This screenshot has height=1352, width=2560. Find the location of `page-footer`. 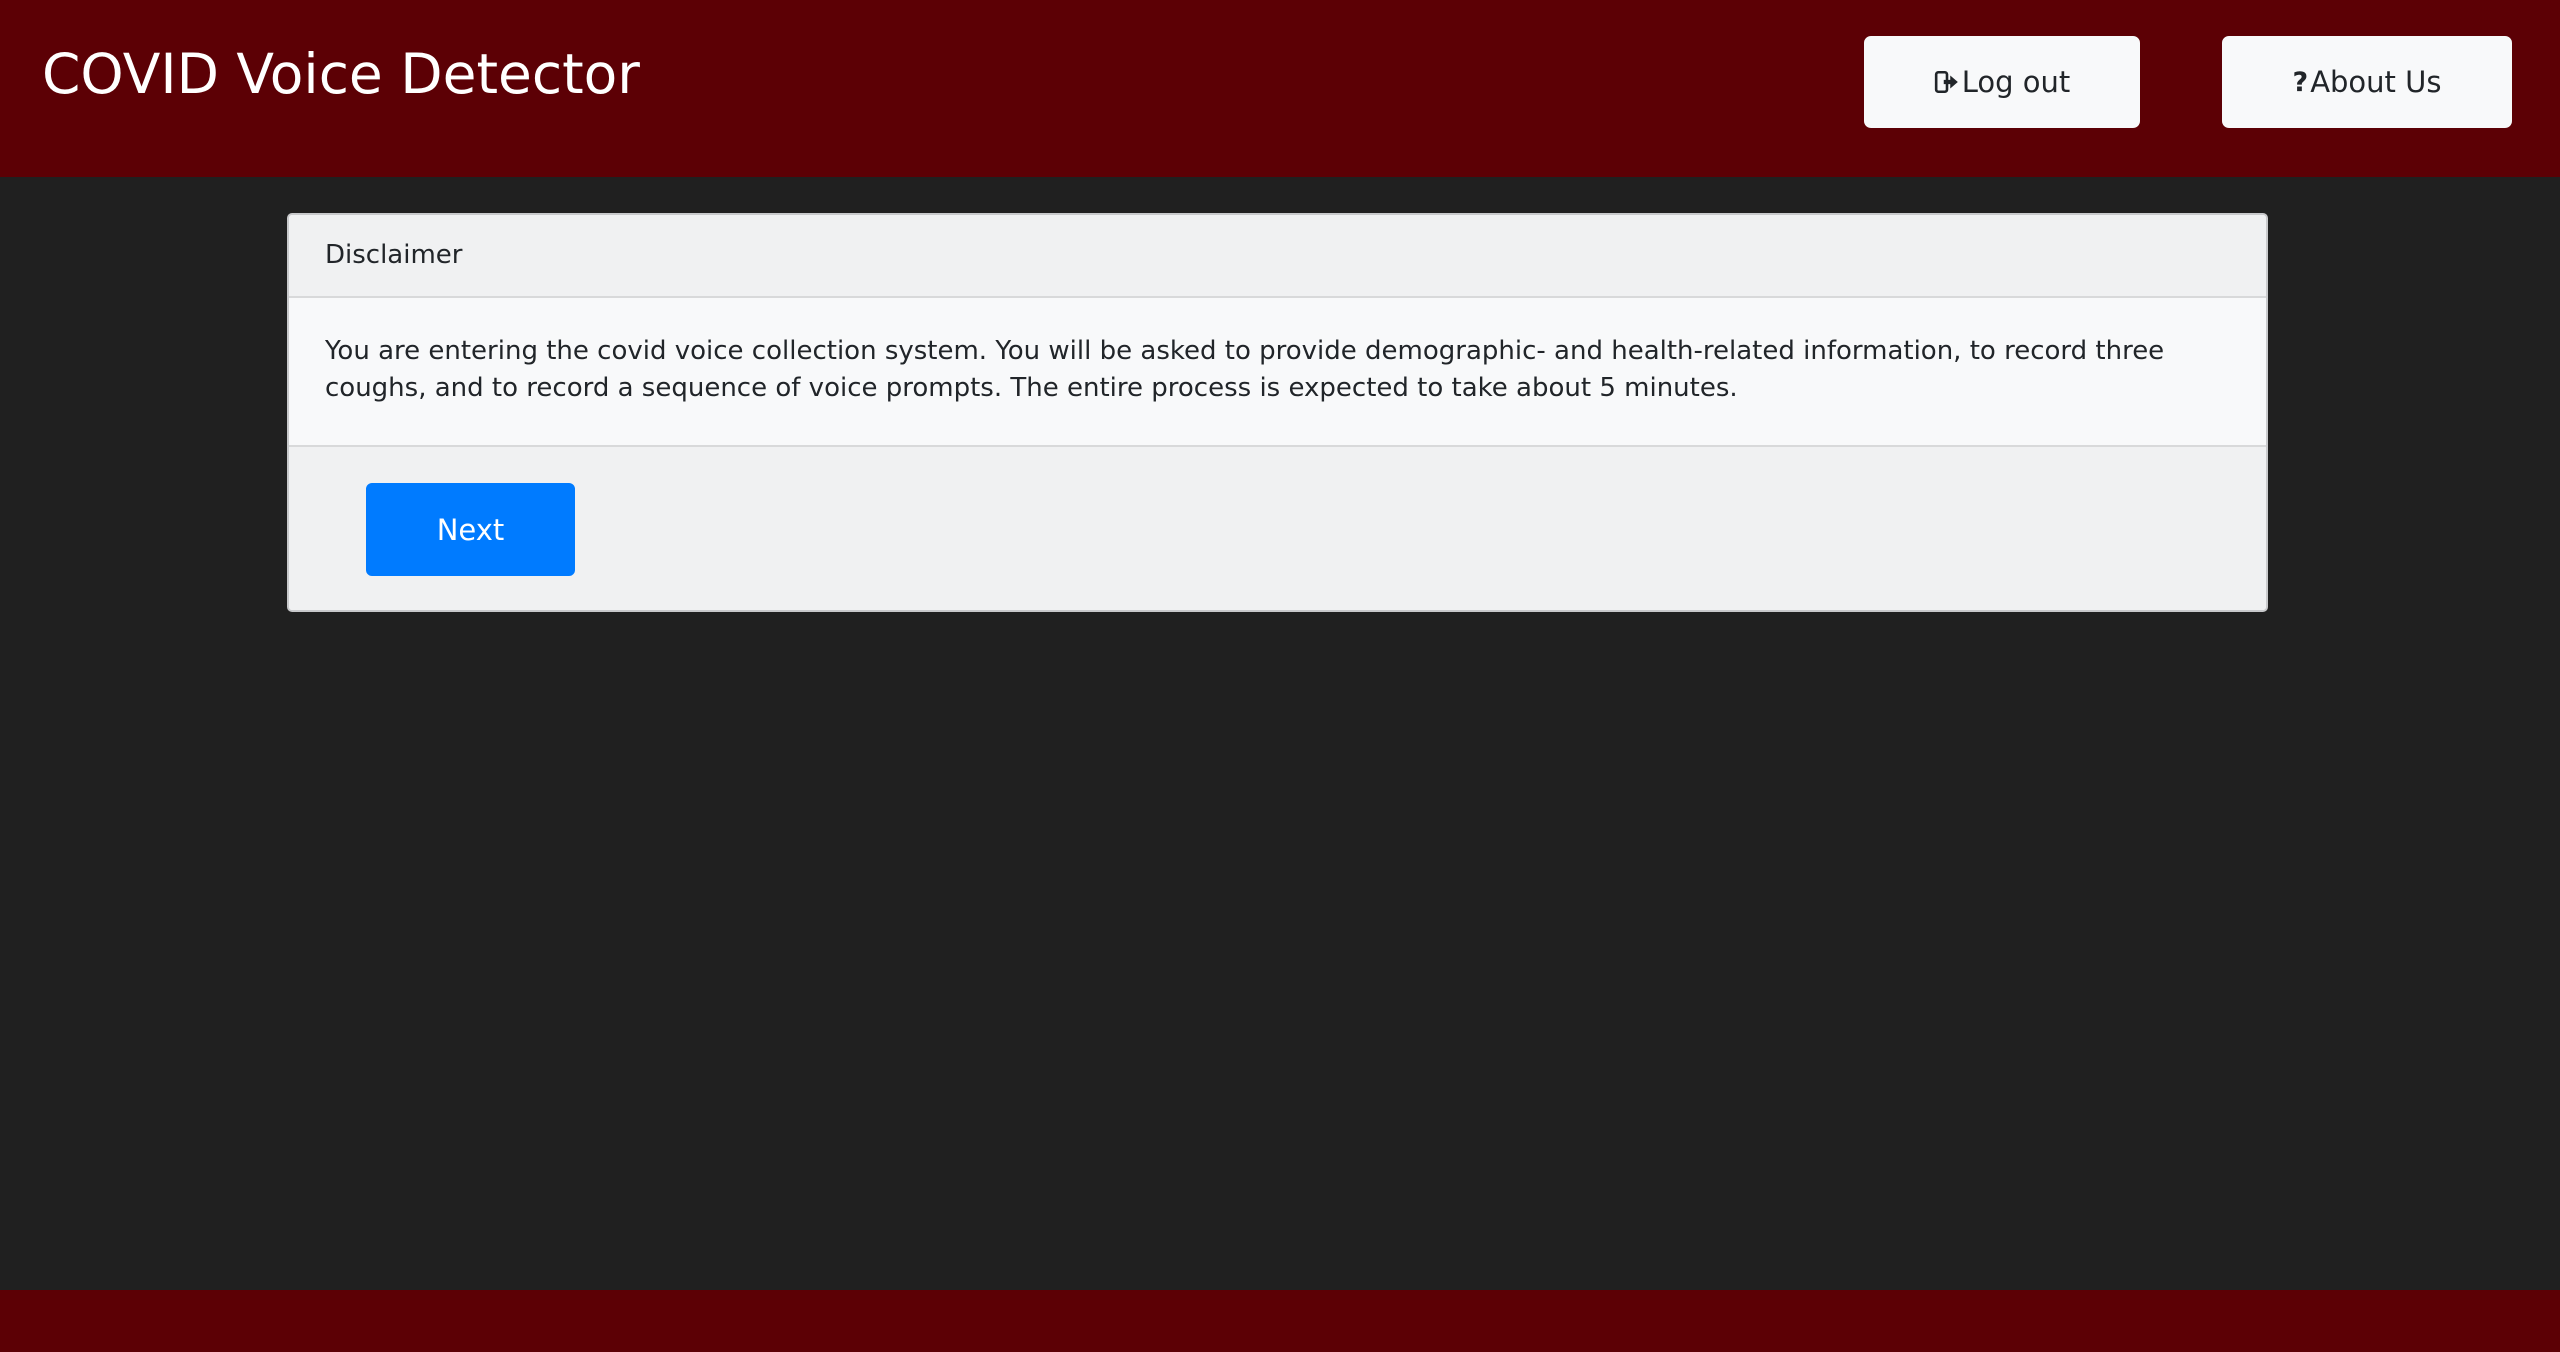

page-footer is located at coordinates (1280, 1321).